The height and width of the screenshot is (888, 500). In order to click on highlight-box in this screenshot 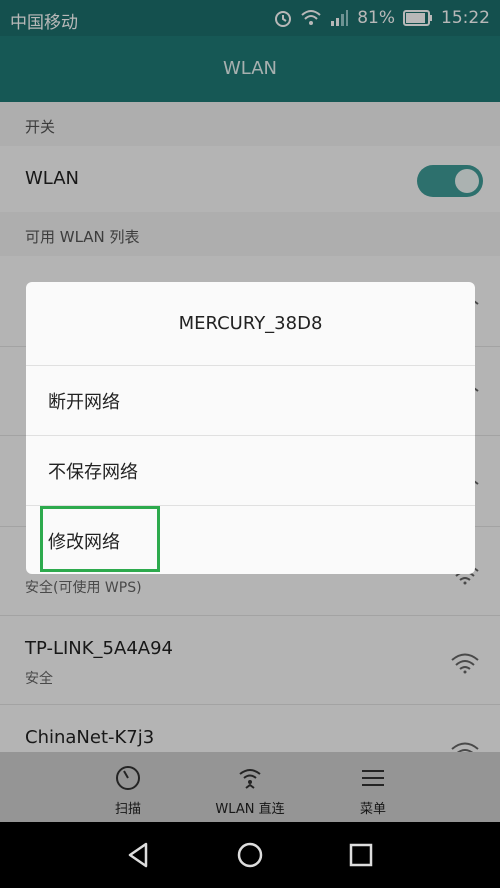, I will do `click(100, 539)`.